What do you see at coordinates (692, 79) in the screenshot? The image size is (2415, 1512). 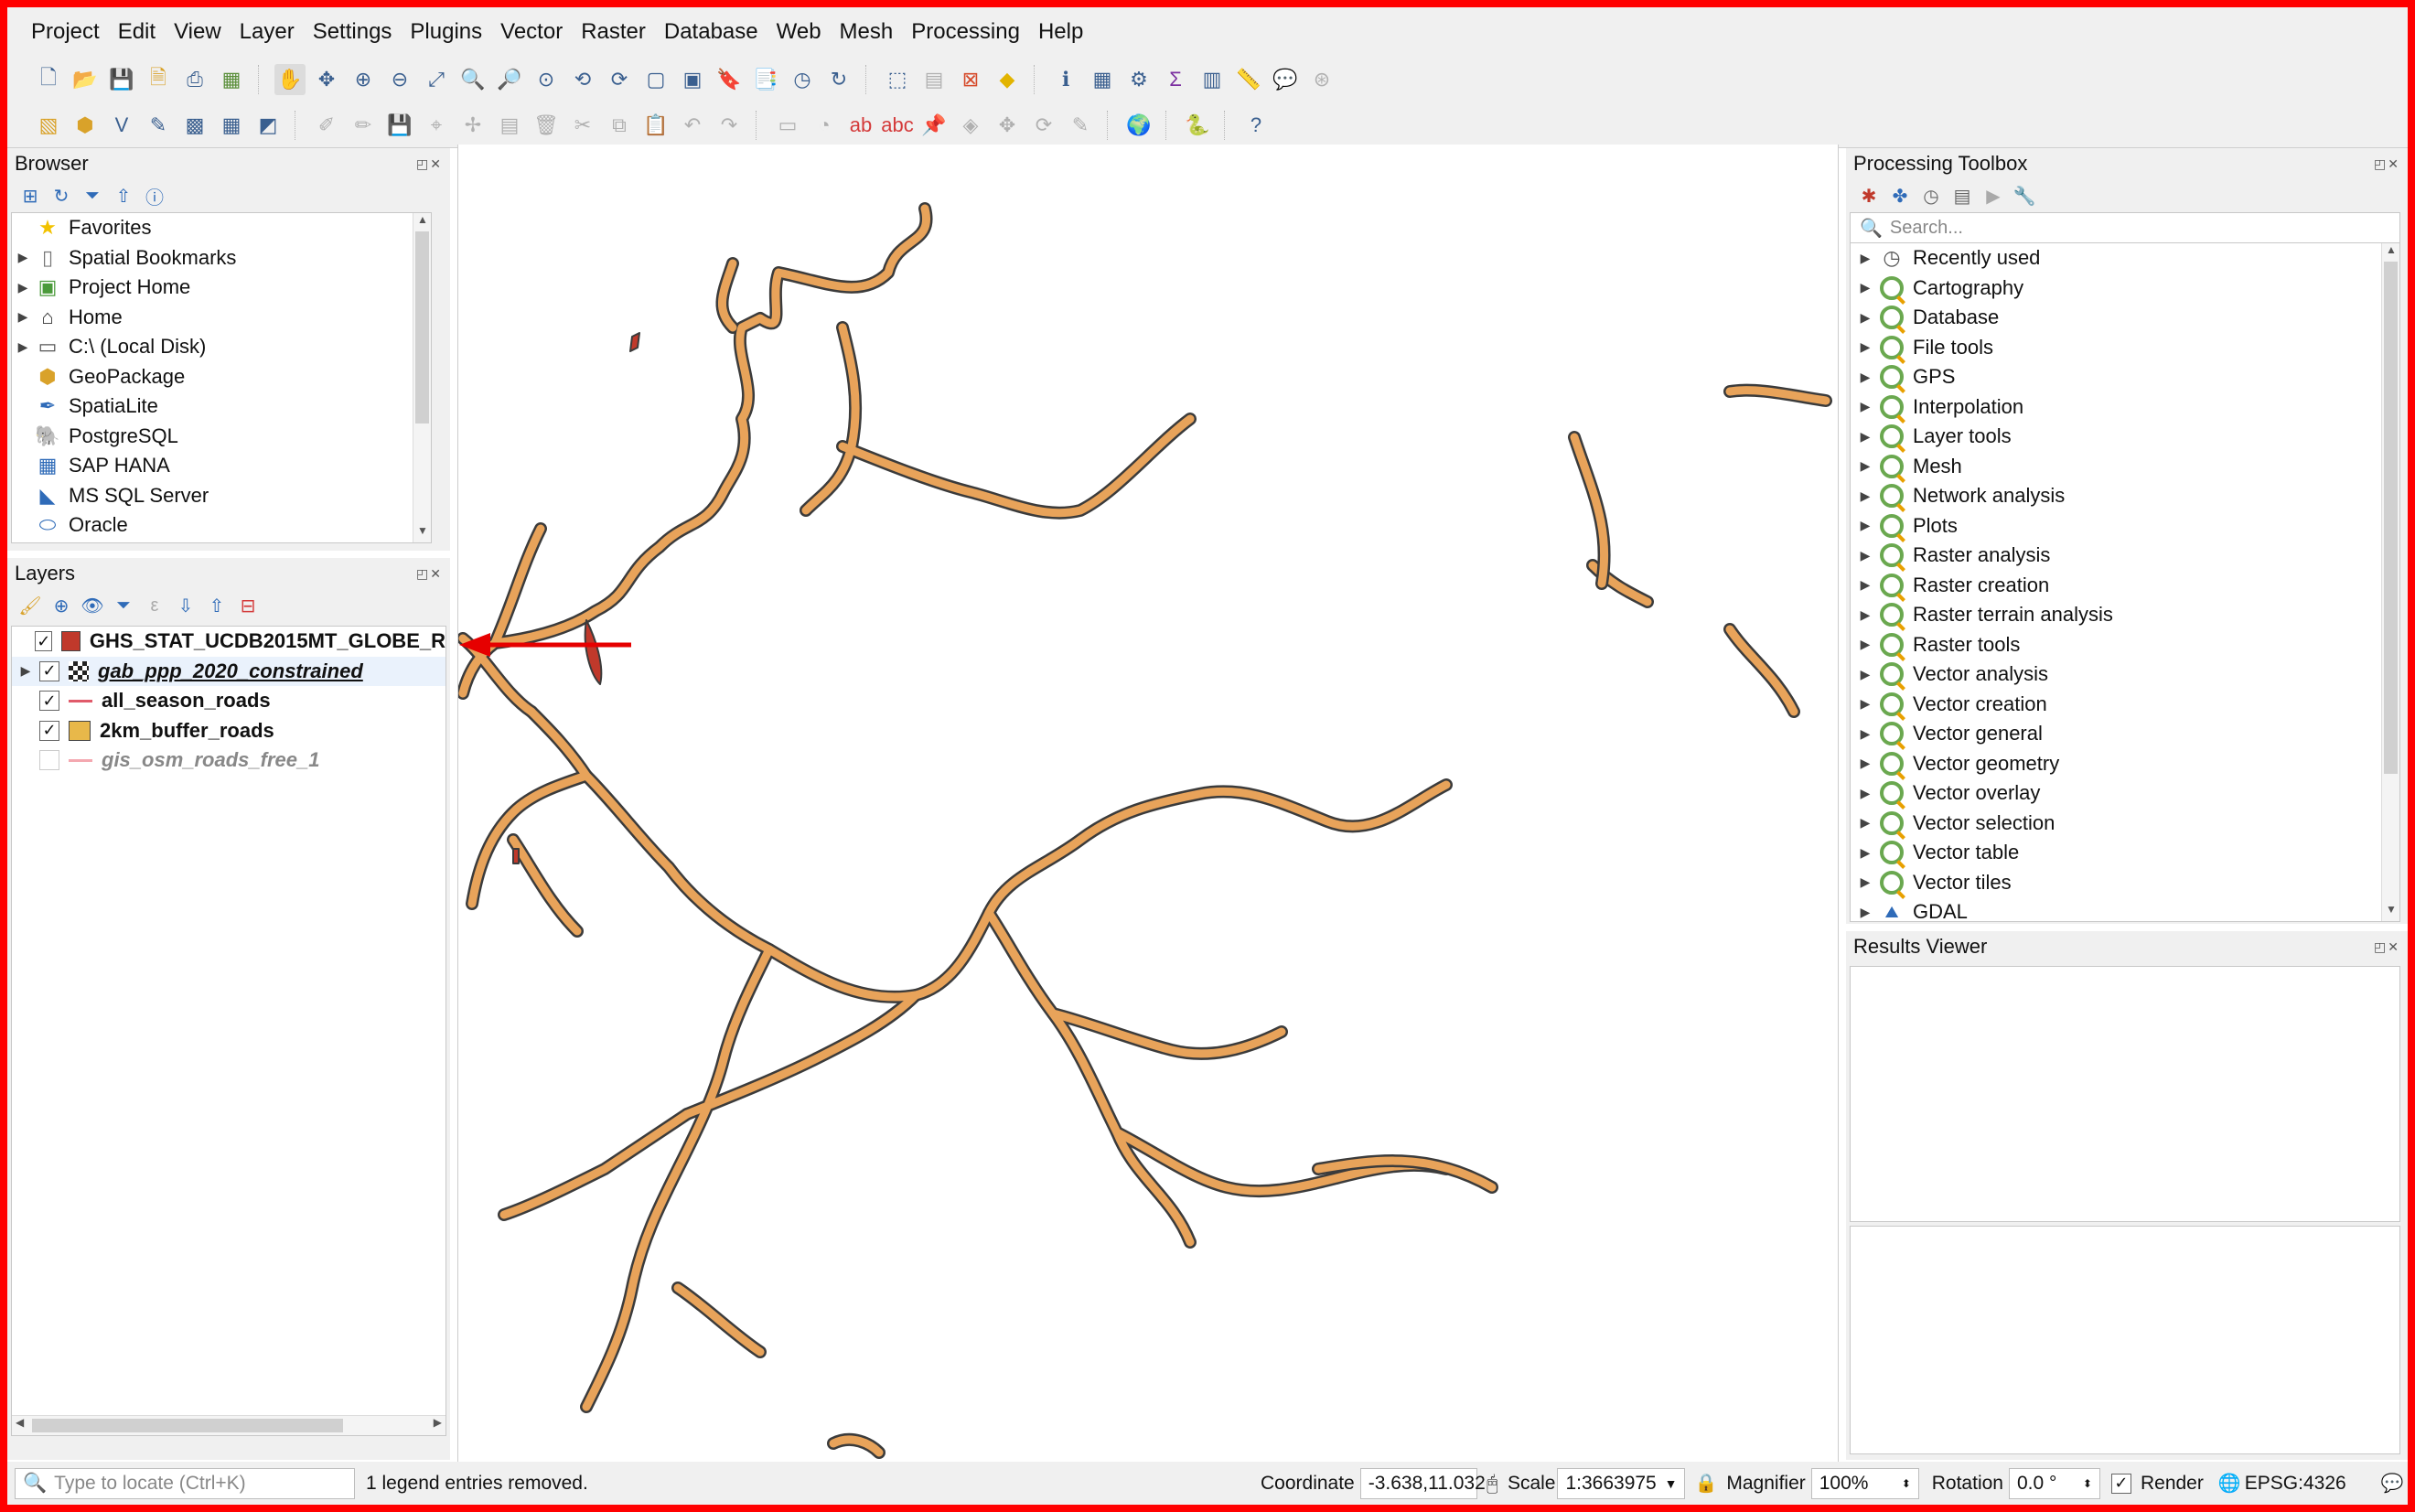 I see `new-3d-map-icon: ▣` at bounding box center [692, 79].